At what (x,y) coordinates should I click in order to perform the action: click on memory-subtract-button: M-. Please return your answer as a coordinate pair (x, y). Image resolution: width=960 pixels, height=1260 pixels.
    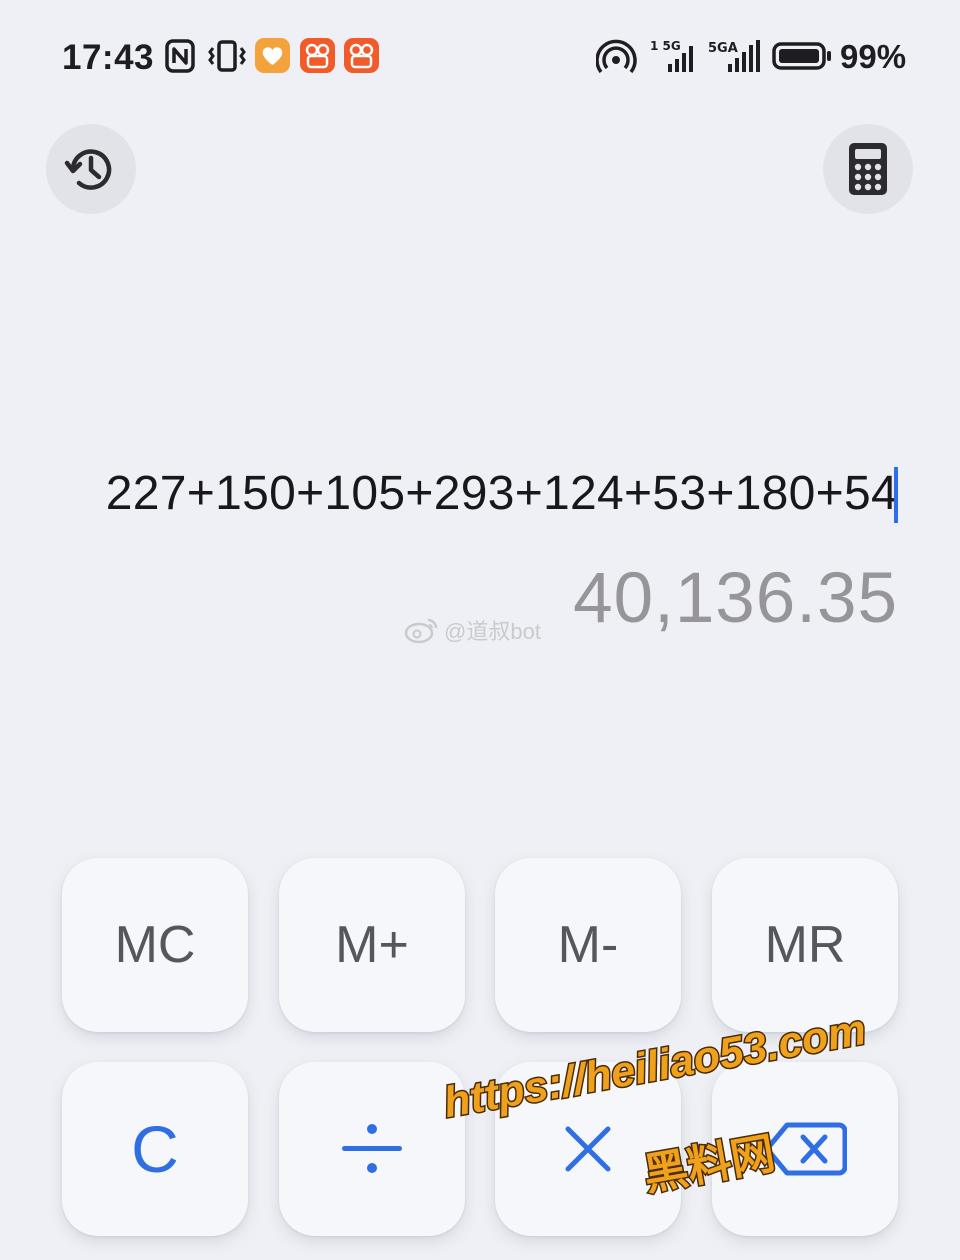
    Looking at the image, I should click on (588, 945).